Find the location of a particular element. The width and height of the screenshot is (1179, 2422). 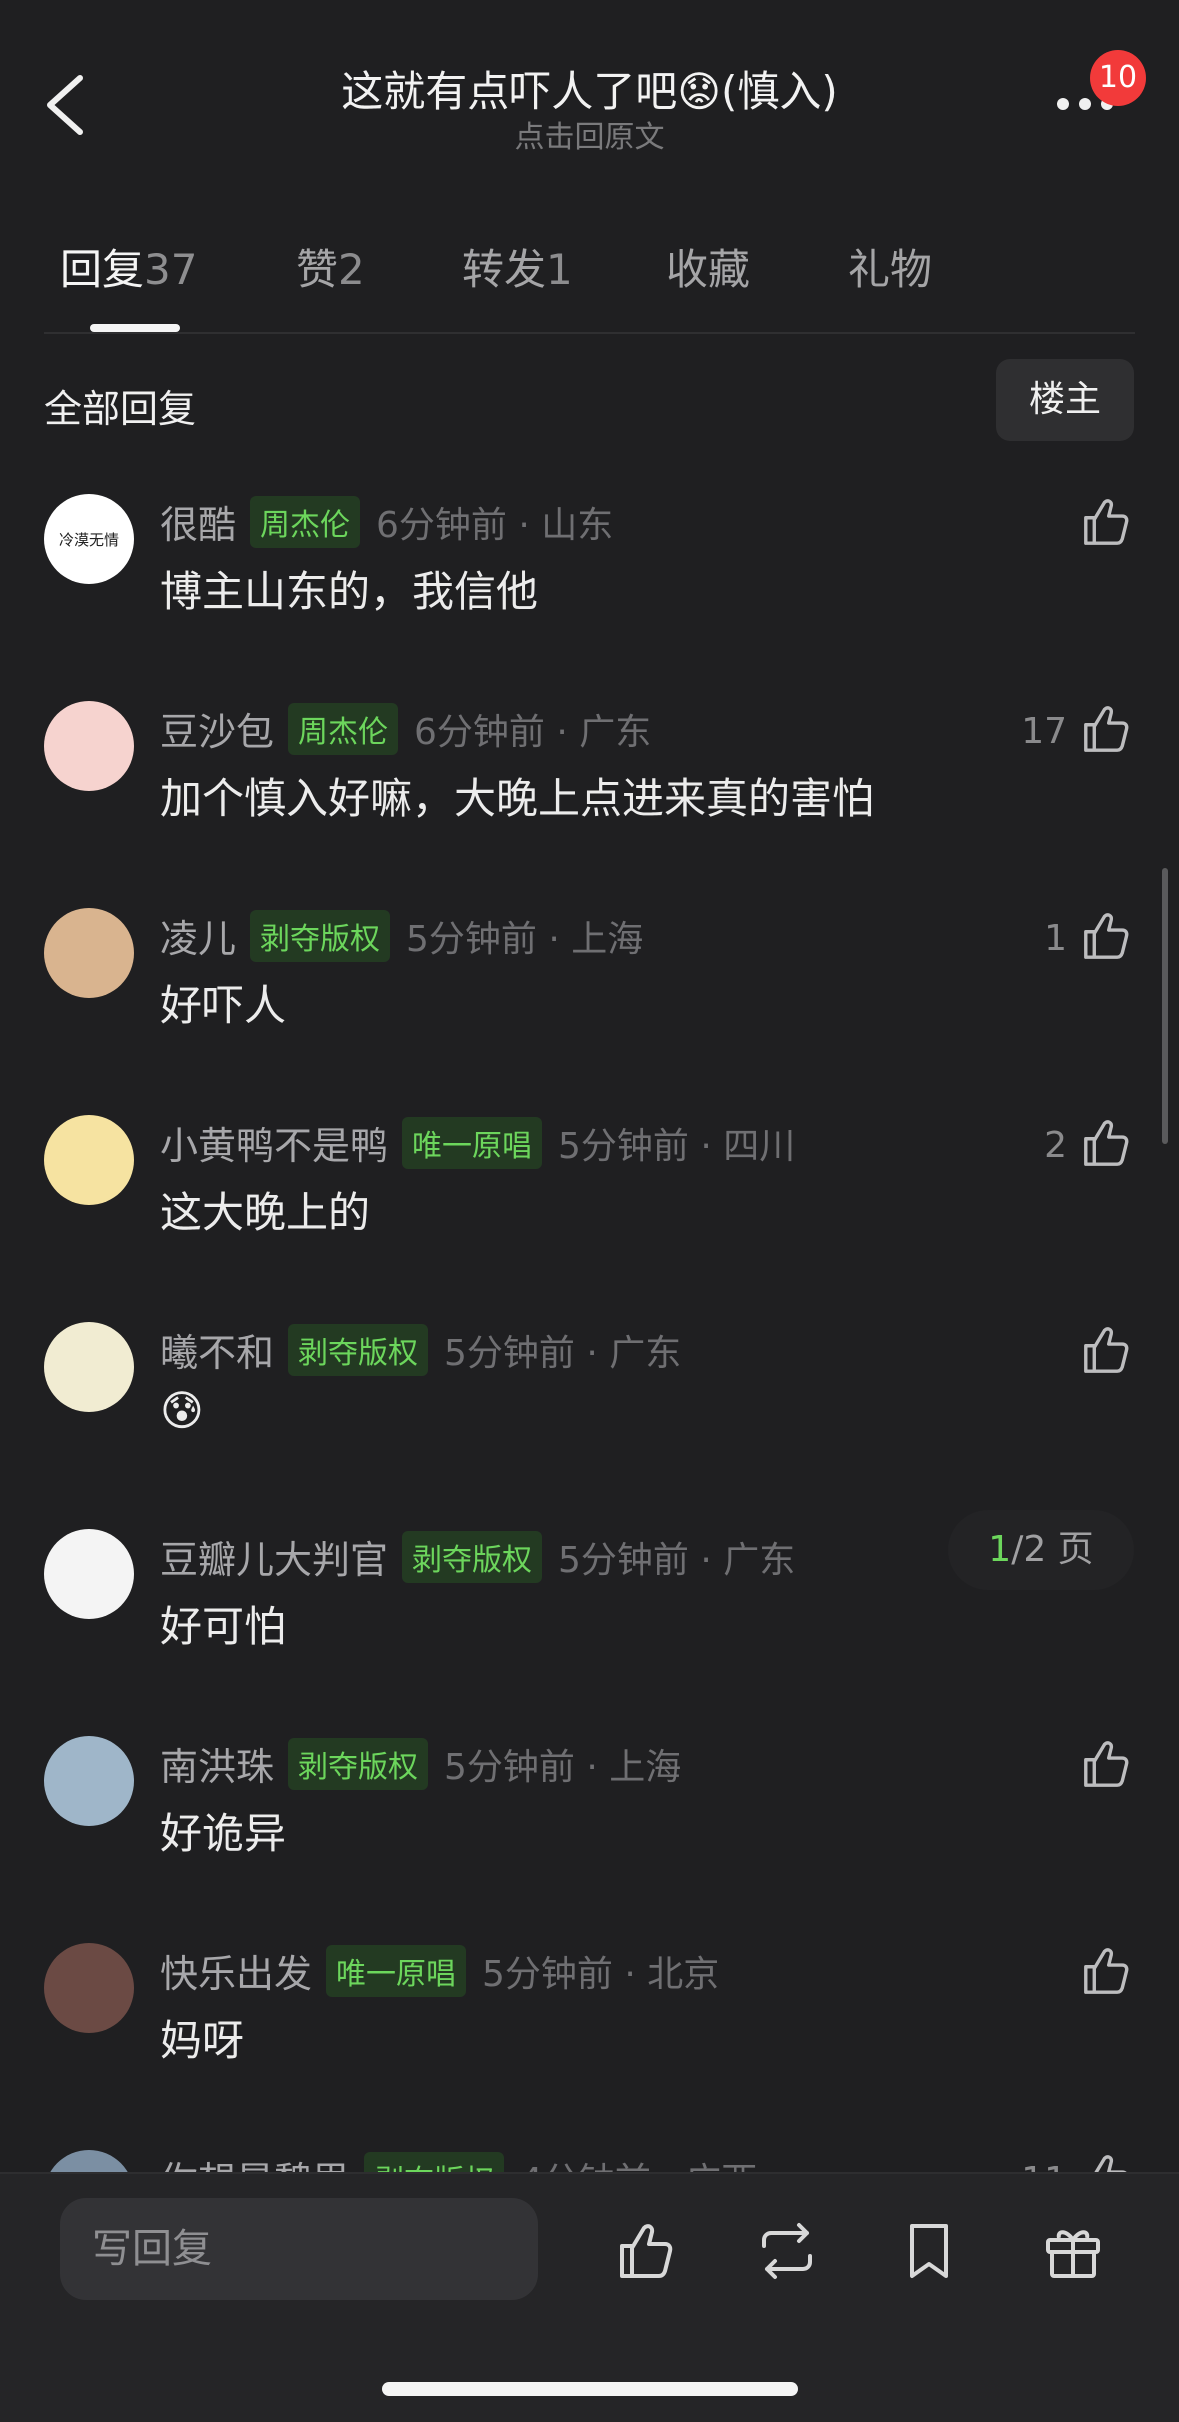

comment-meta: 豆瓣儿大判官 剥夺版权 5分钟前 · 广东 is located at coordinates (477, 1556).